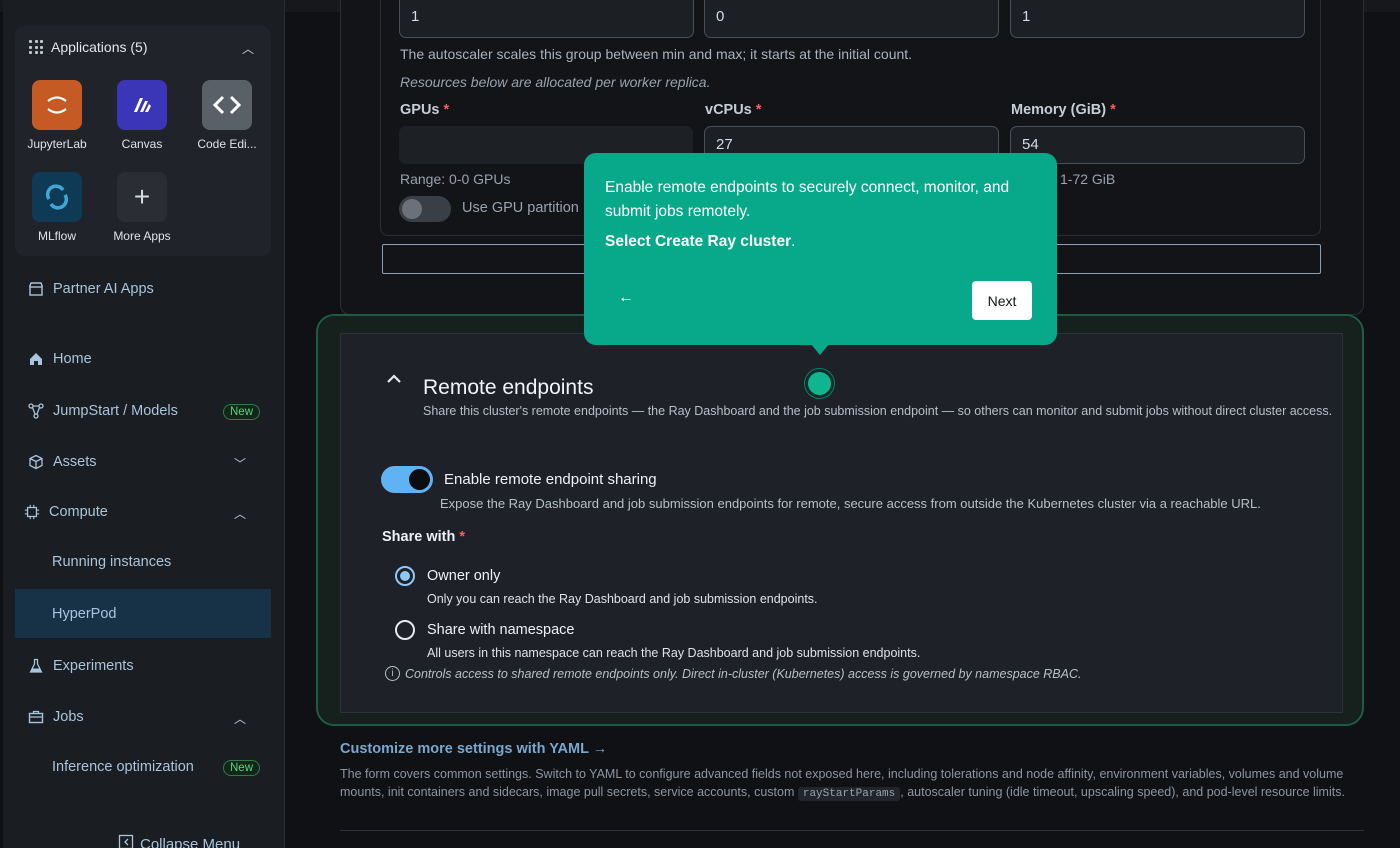  What do you see at coordinates (240, 463) in the screenshot?
I see `chevron-down-icon: ﹀` at bounding box center [240, 463].